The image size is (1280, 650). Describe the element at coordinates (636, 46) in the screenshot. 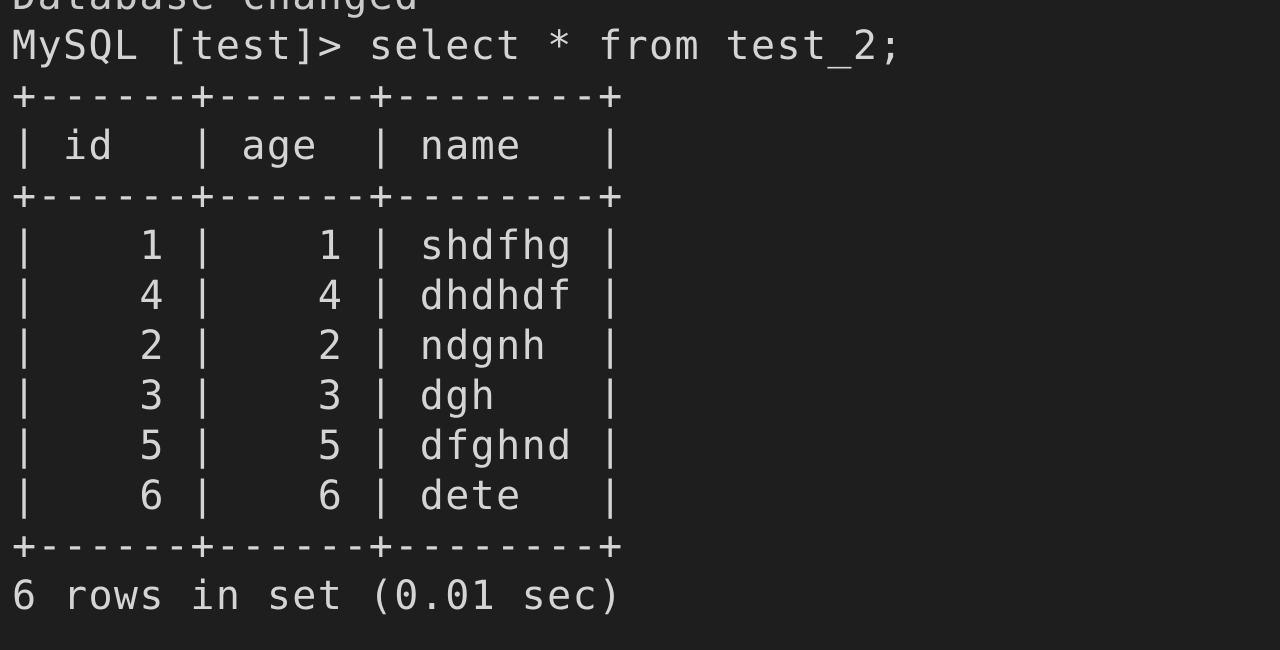

I see `sql-command: select * from test_2;` at that location.